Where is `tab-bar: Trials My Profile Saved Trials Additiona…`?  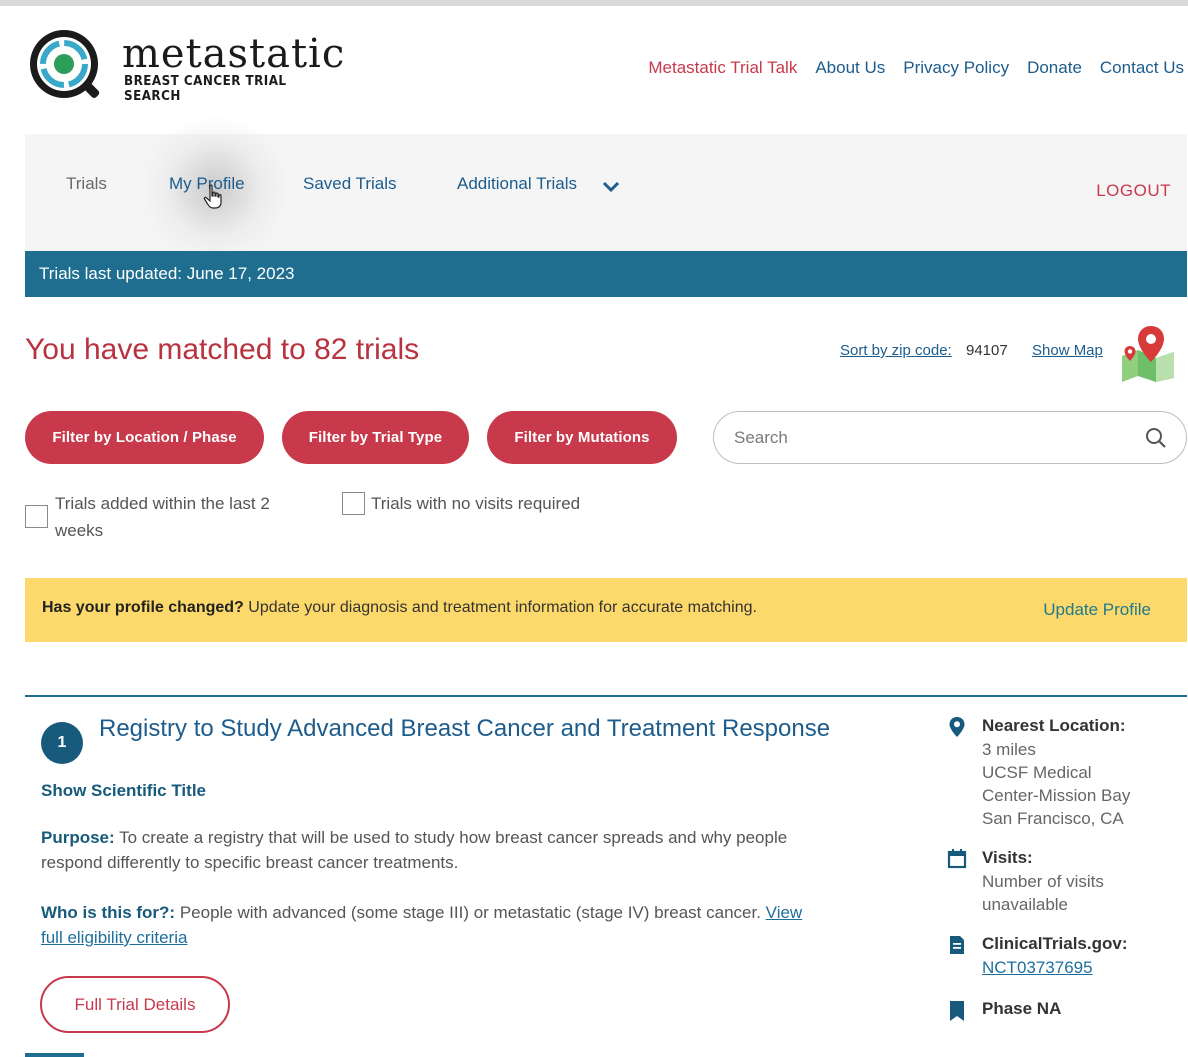
tab-bar: Trials My Profile Saved Trials Additiona… is located at coordinates (606, 189).